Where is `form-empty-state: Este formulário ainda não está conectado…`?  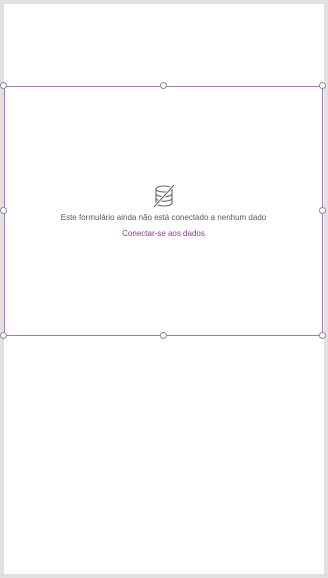 form-empty-state: Este formulário ainda não está conectado… is located at coordinates (163, 212).